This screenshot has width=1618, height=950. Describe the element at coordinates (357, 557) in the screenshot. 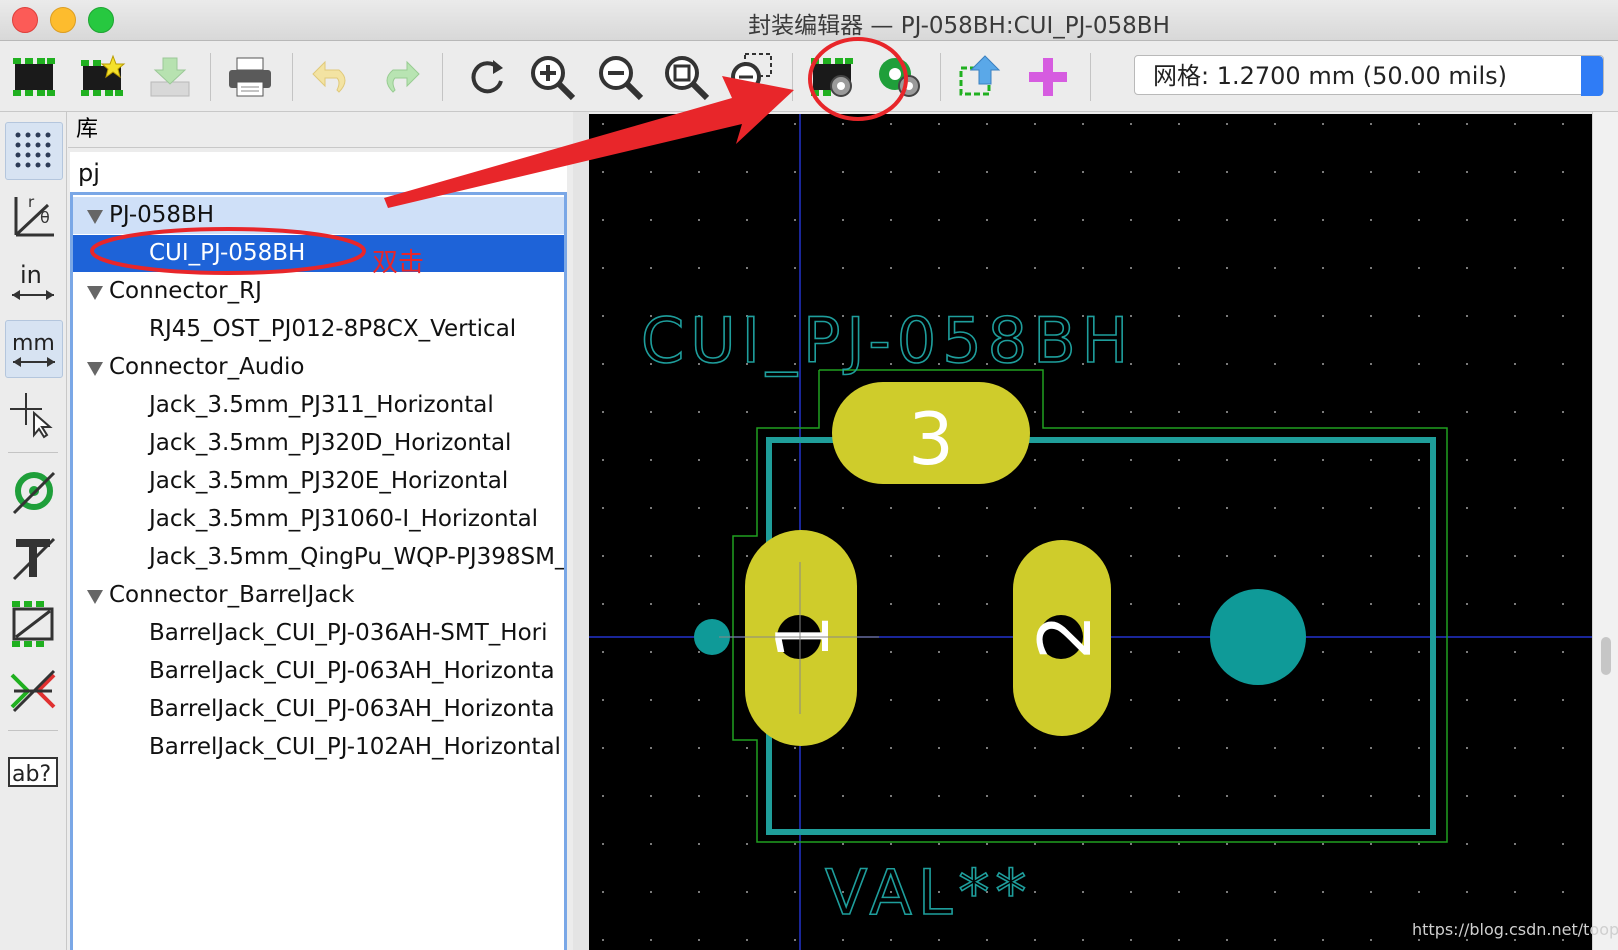

I see `footprint-name: Jack_3.5mm_QingPu_WQP-PJ398SM_` at that location.